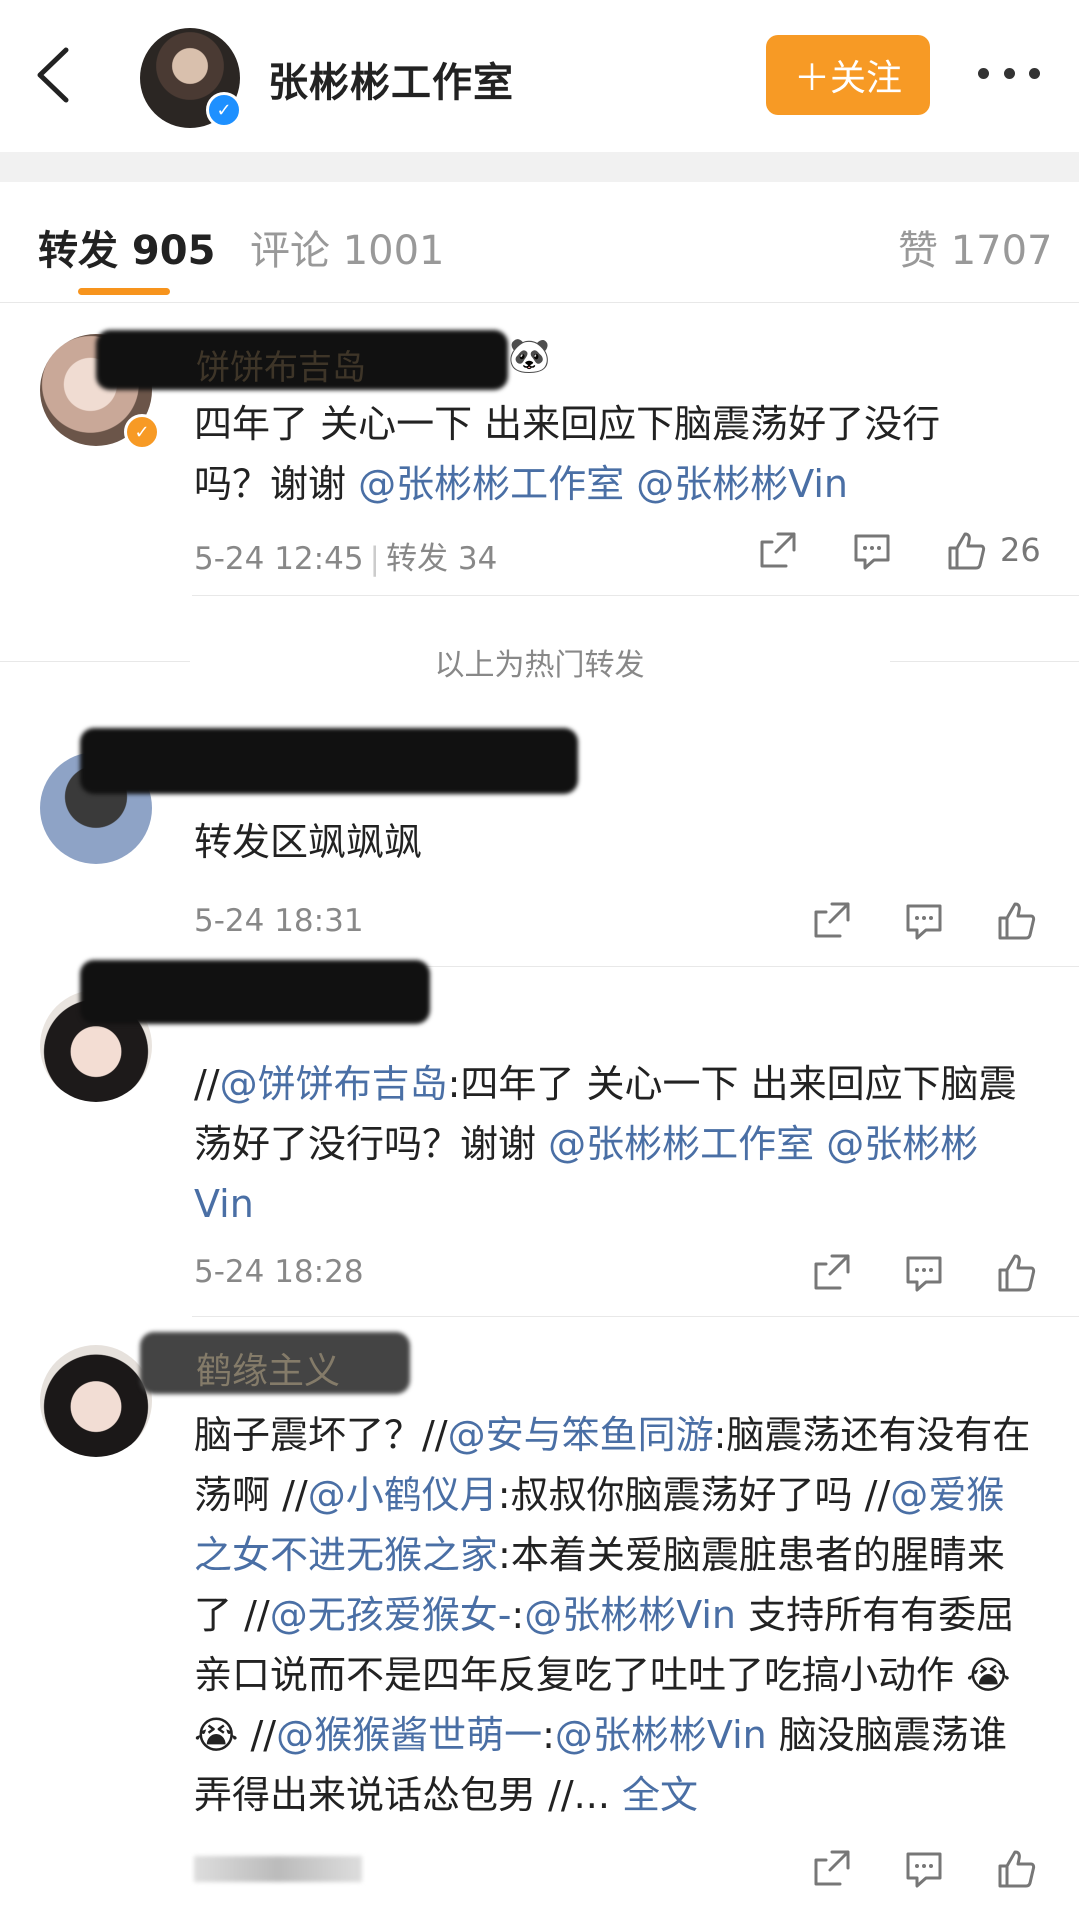  What do you see at coordinates (279, 559) in the screenshot?
I see `post-time: 5-24 12:45` at bounding box center [279, 559].